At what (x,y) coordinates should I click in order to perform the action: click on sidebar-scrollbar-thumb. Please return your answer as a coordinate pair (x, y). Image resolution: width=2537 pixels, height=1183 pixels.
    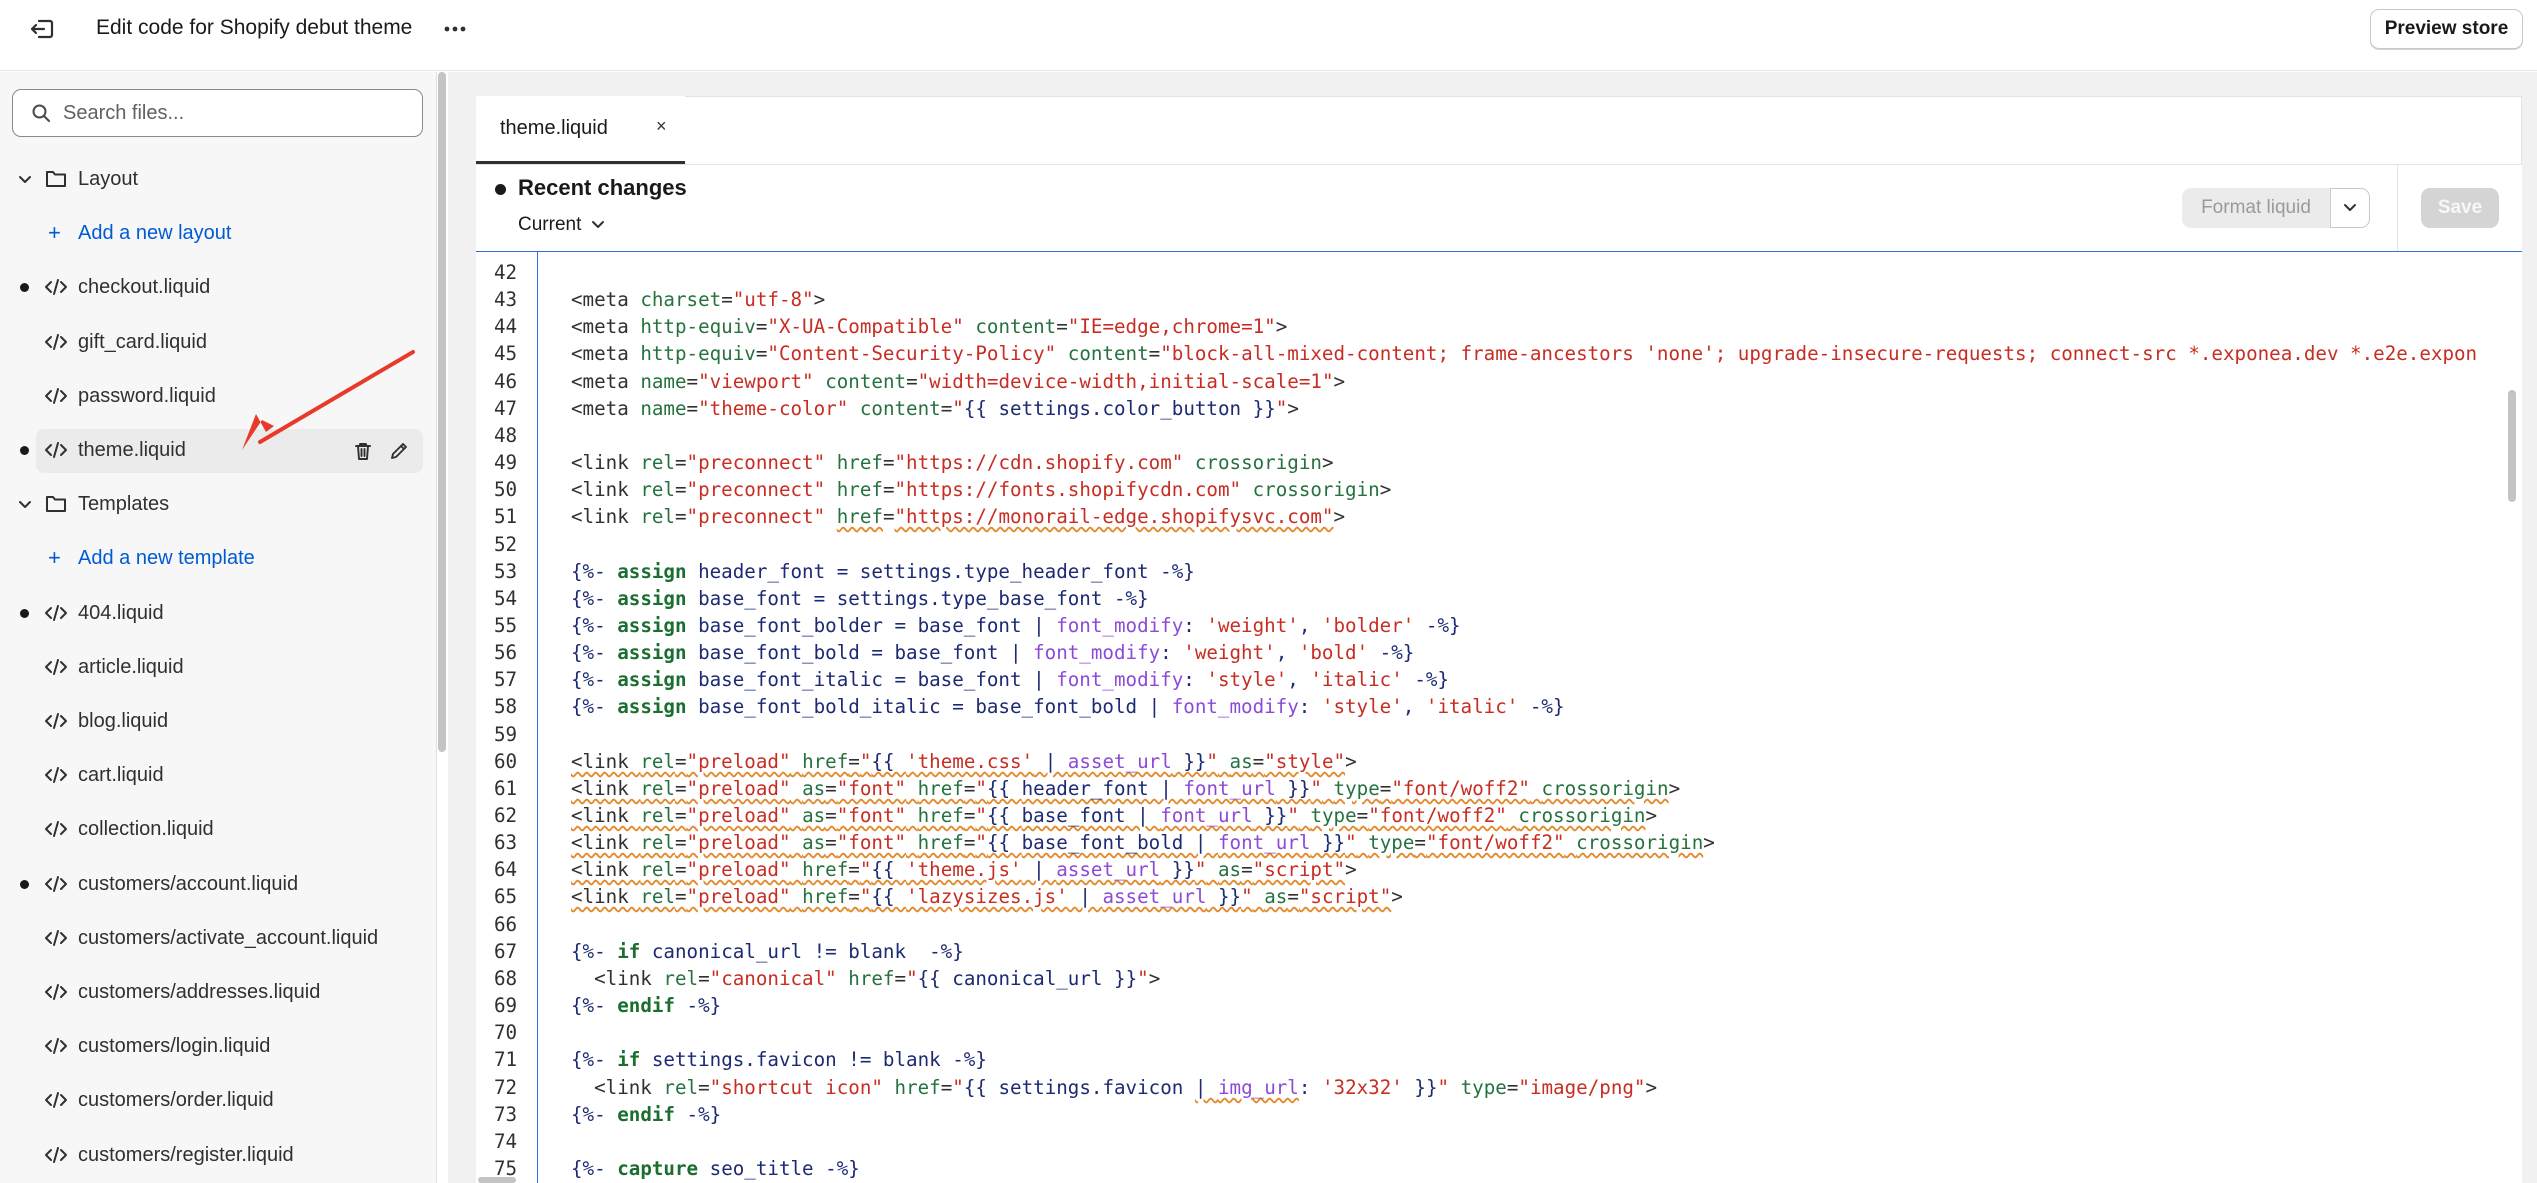
    Looking at the image, I should click on (442, 412).